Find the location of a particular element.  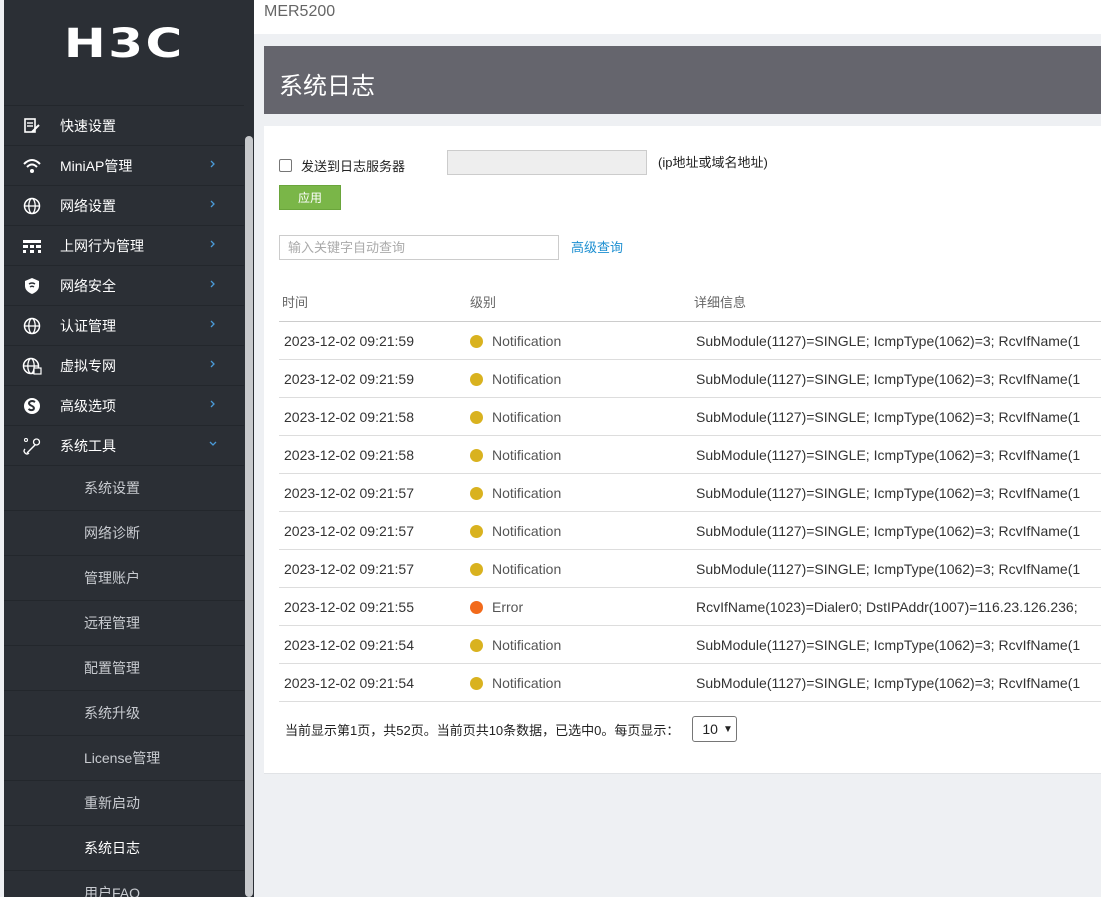

cell-level: Error is located at coordinates (496, 607).